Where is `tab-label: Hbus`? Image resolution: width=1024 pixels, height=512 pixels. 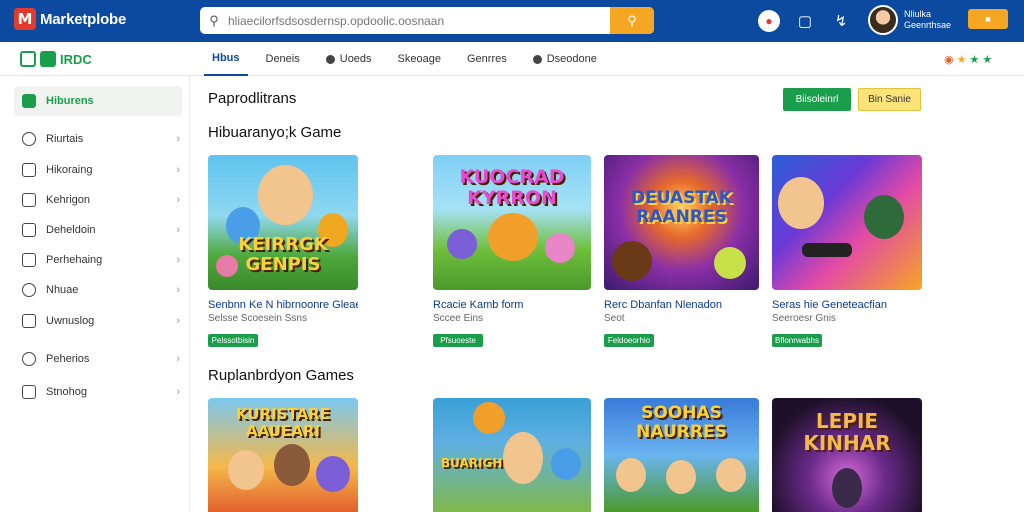
tab-label: Hbus is located at coordinates (226, 58).